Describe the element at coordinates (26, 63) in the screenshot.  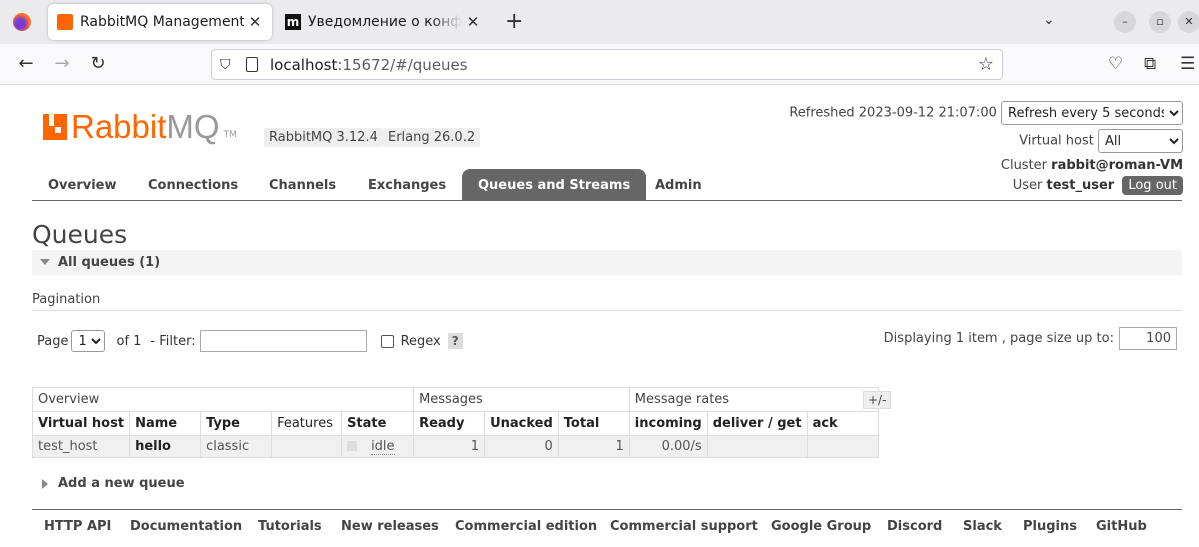
I see `back-icon: ←` at that location.